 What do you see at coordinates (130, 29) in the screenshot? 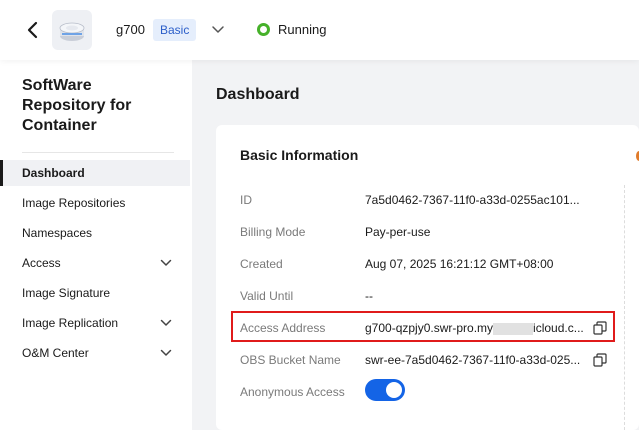
I see `instance-name: g700` at bounding box center [130, 29].